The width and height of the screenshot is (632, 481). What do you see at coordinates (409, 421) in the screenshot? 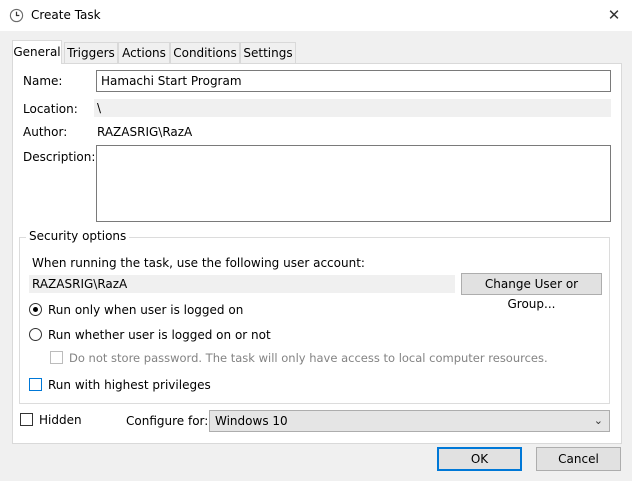
I see `configure-for-select: Windows 10 ⌄` at bounding box center [409, 421].